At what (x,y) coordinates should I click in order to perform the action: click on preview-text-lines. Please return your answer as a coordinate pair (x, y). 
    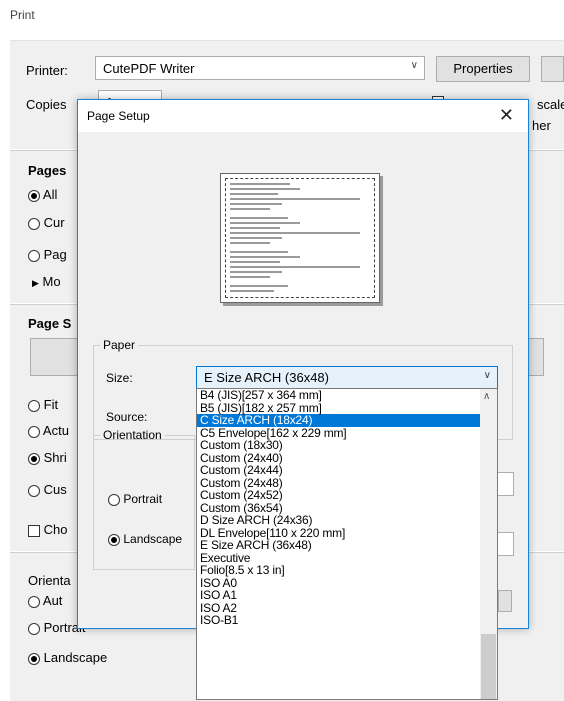
    Looking at the image, I should click on (300, 238).